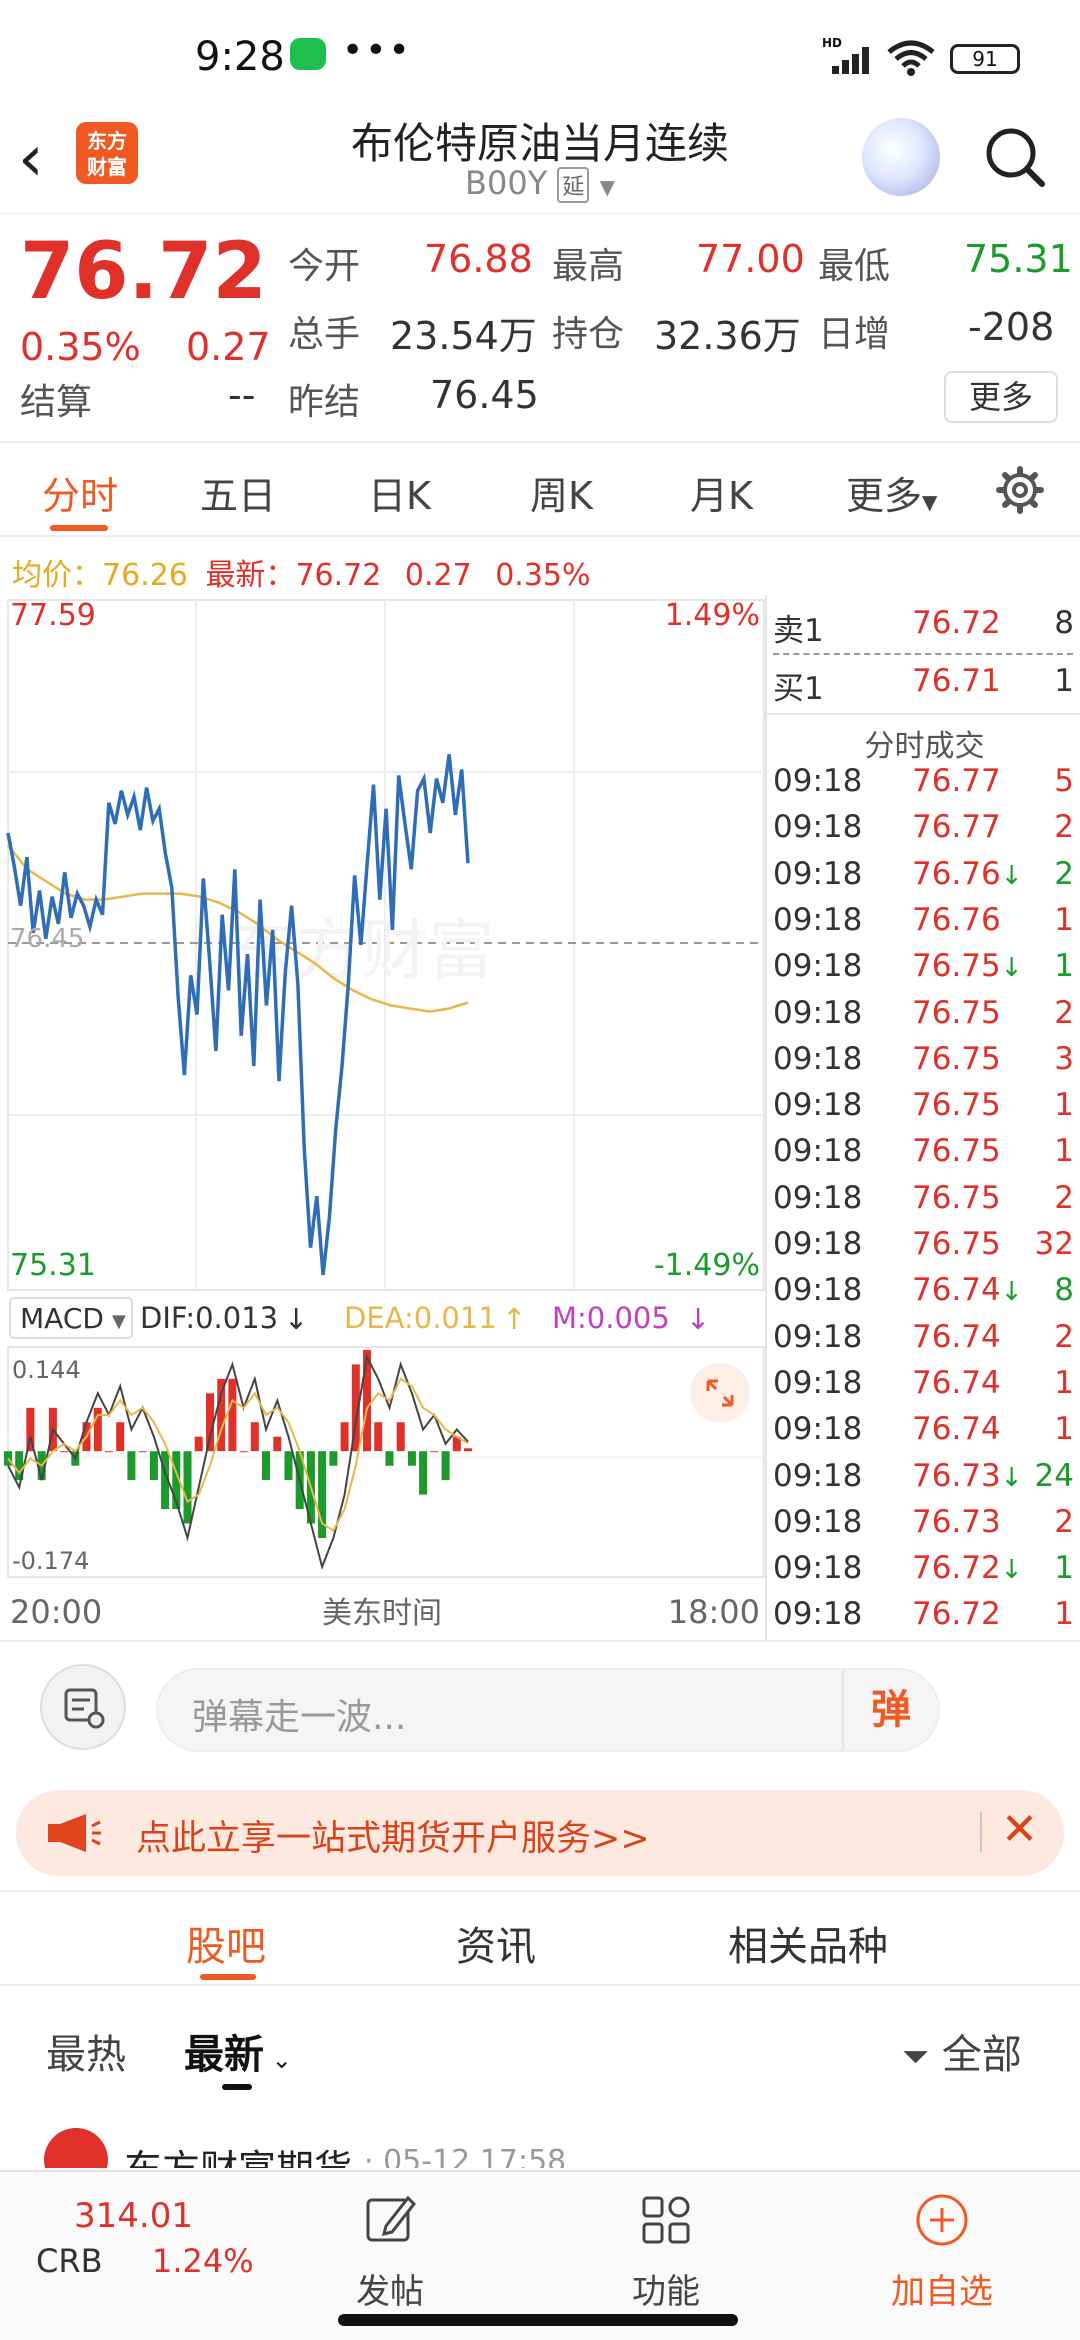 The height and width of the screenshot is (2340, 1080). I want to click on expand-icon, so click(720, 1393).